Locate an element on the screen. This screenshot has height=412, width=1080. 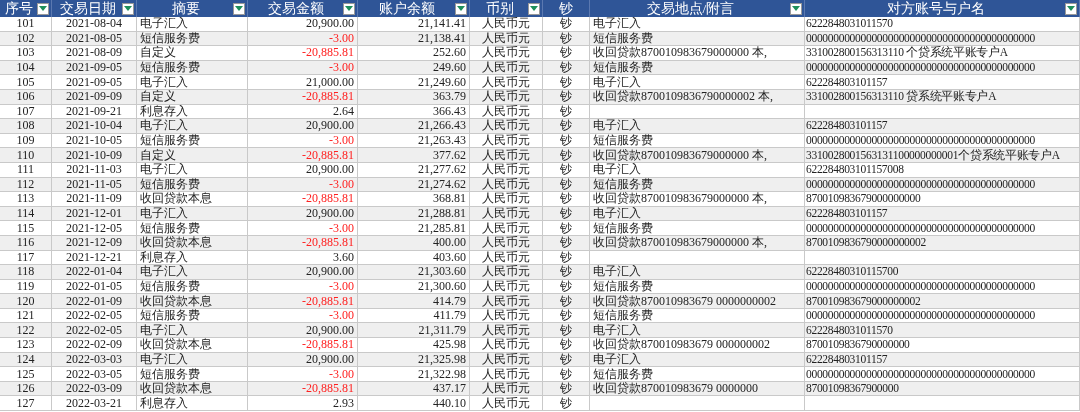
table-cell: 110 is located at coordinates (26, 155).